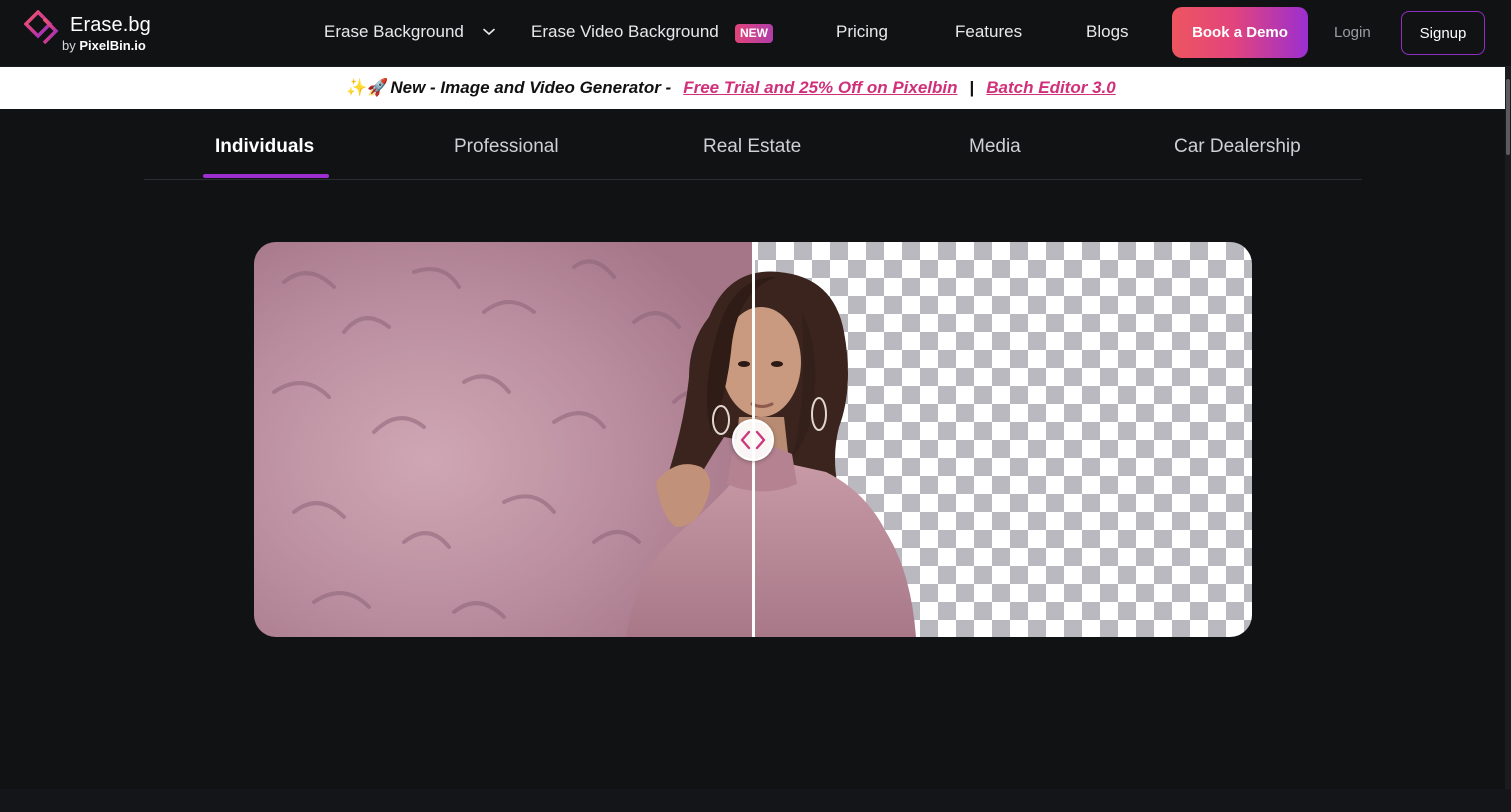 The height and width of the screenshot is (812, 1511). Describe the element at coordinates (755, 800) in the screenshot. I see `section-bottom-band` at that location.